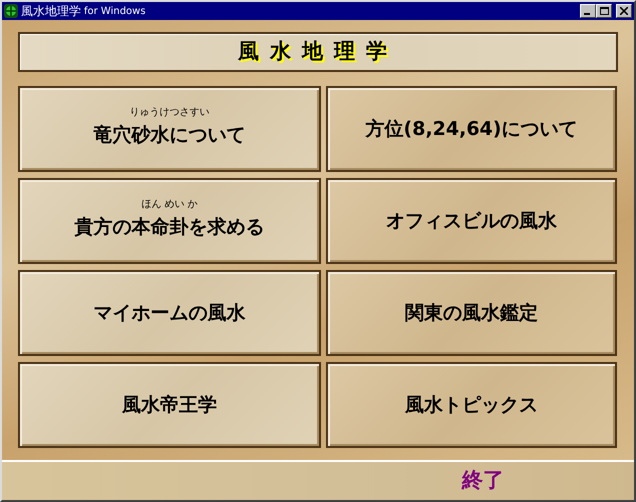 The width and height of the screenshot is (636, 502). What do you see at coordinates (471, 313) in the screenshot?
I see `menu-button: 関東の風水鑑定` at bounding box center [471, 313].